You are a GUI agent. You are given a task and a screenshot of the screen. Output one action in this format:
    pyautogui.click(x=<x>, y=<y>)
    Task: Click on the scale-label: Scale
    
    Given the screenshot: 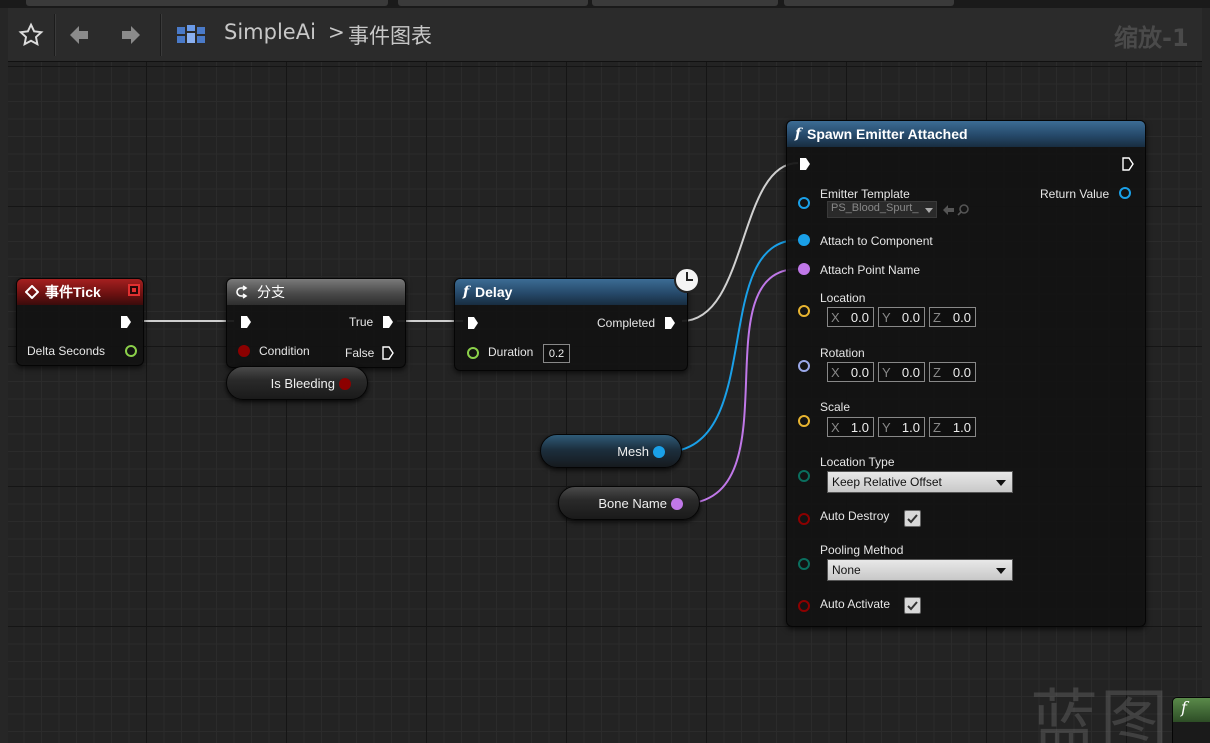 What is the action you would take?
    pyautogui.click(x=835, y=407)
    